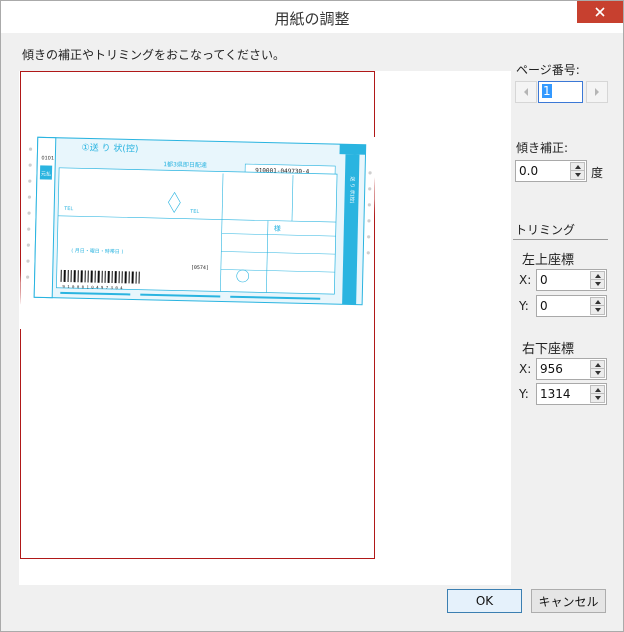 Image resolution: width=624 pixels, height=632 pixels. I want to click on bottom-right-y-down-button, so click(597, 398).